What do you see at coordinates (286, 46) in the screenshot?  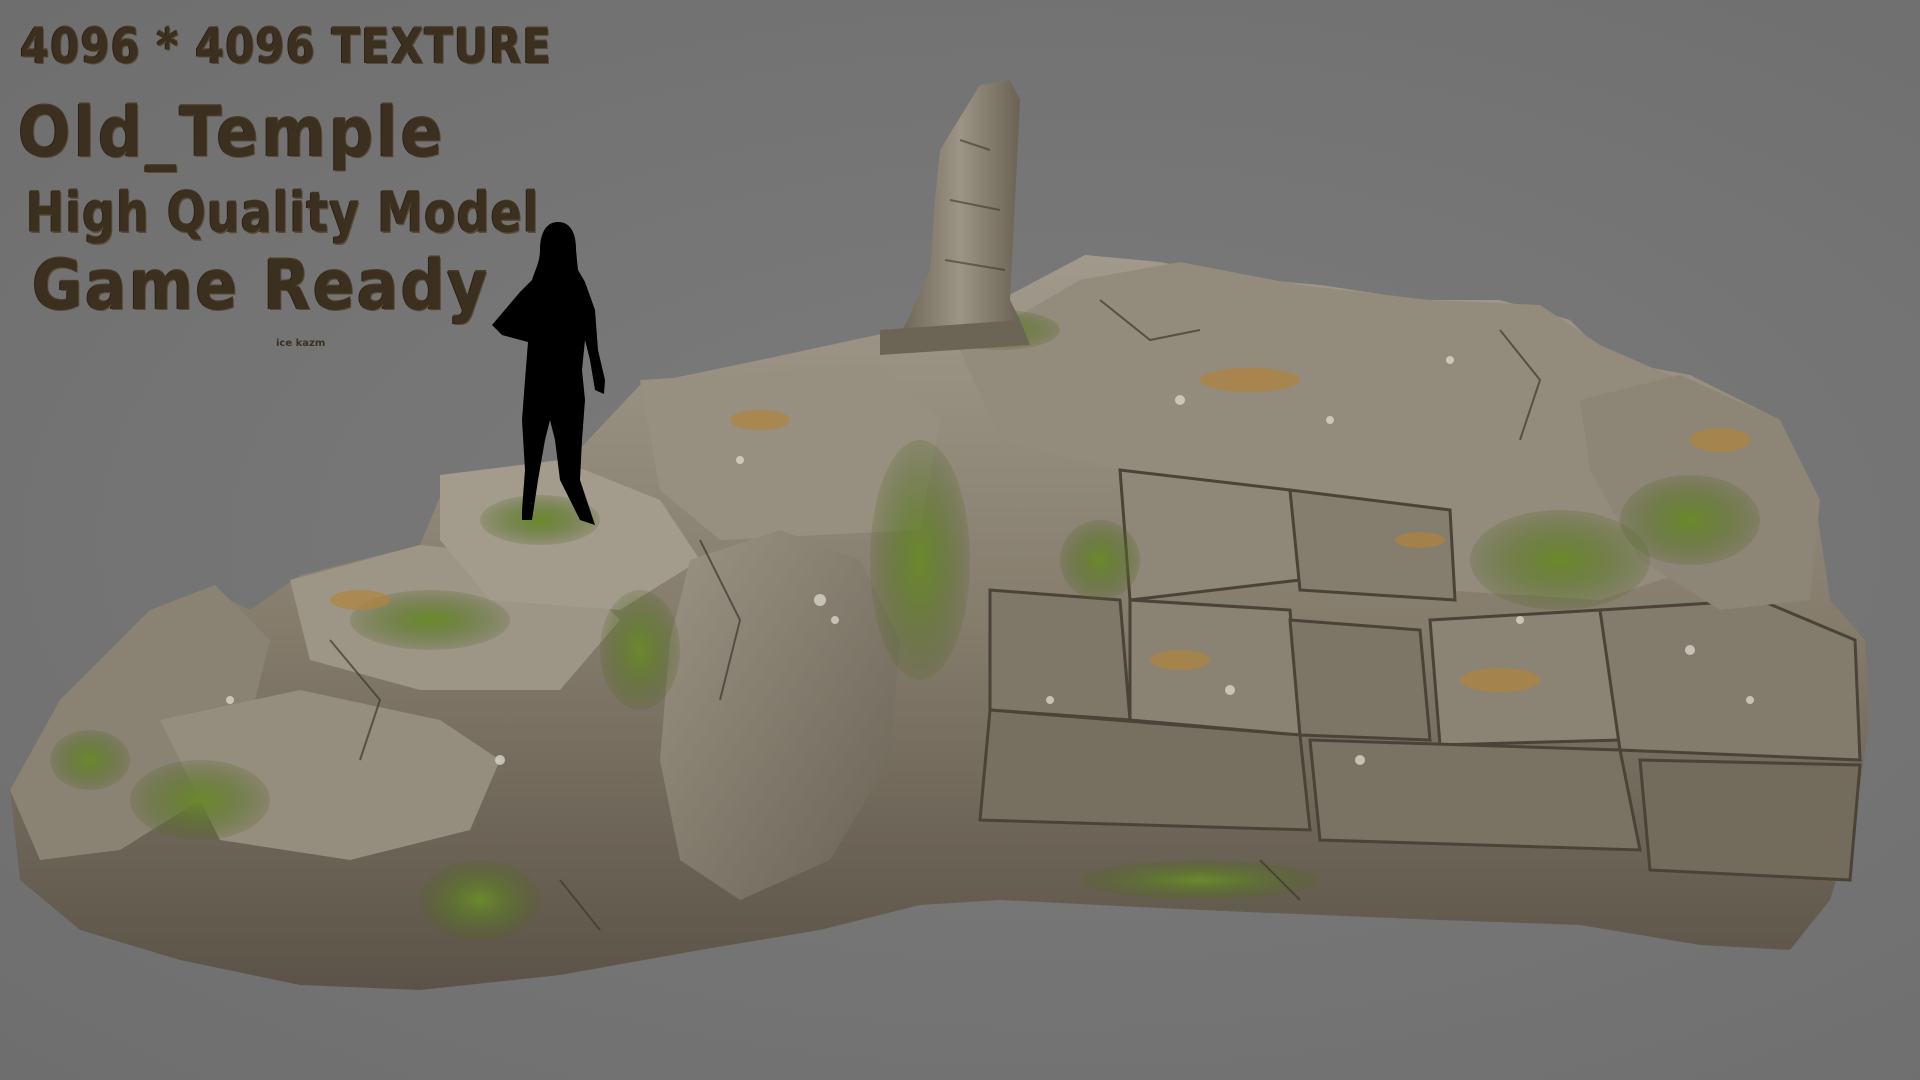 I see `texture-resolution-label: 4096 * 4096 TEXTURE` at bounding box center [286, 46].